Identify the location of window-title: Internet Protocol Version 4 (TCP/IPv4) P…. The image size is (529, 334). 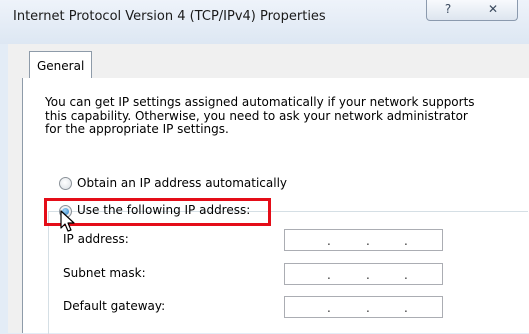
(169, 16).